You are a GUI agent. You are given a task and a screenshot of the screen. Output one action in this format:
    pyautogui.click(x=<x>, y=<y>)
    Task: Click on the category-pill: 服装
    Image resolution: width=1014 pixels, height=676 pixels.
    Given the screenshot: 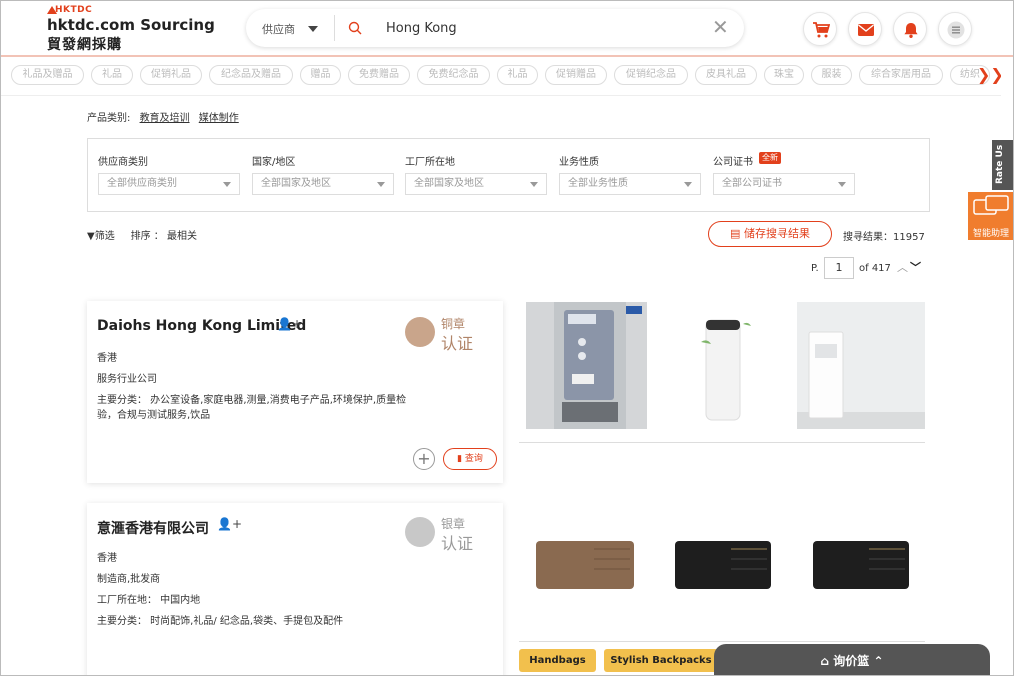 What is the action you would take?
    pyautogui.click(x=831, y=75)
    